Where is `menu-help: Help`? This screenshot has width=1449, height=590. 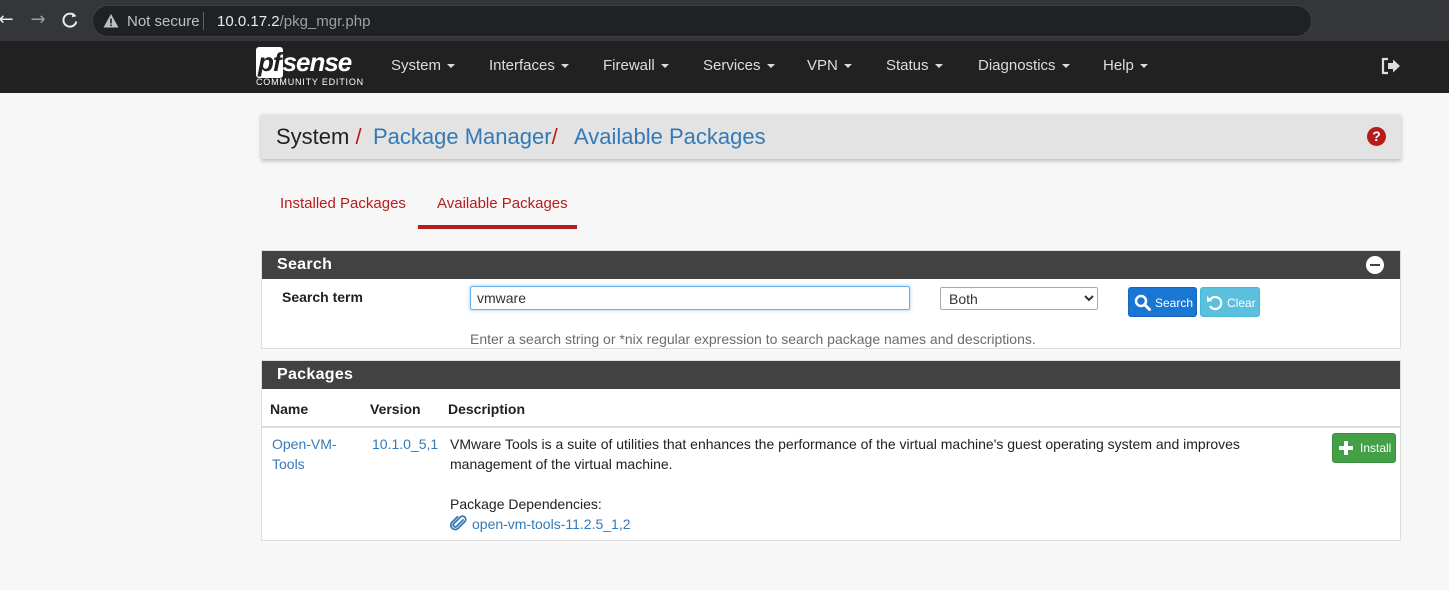
menu-help: Help is located at coordinates (1125, 67).